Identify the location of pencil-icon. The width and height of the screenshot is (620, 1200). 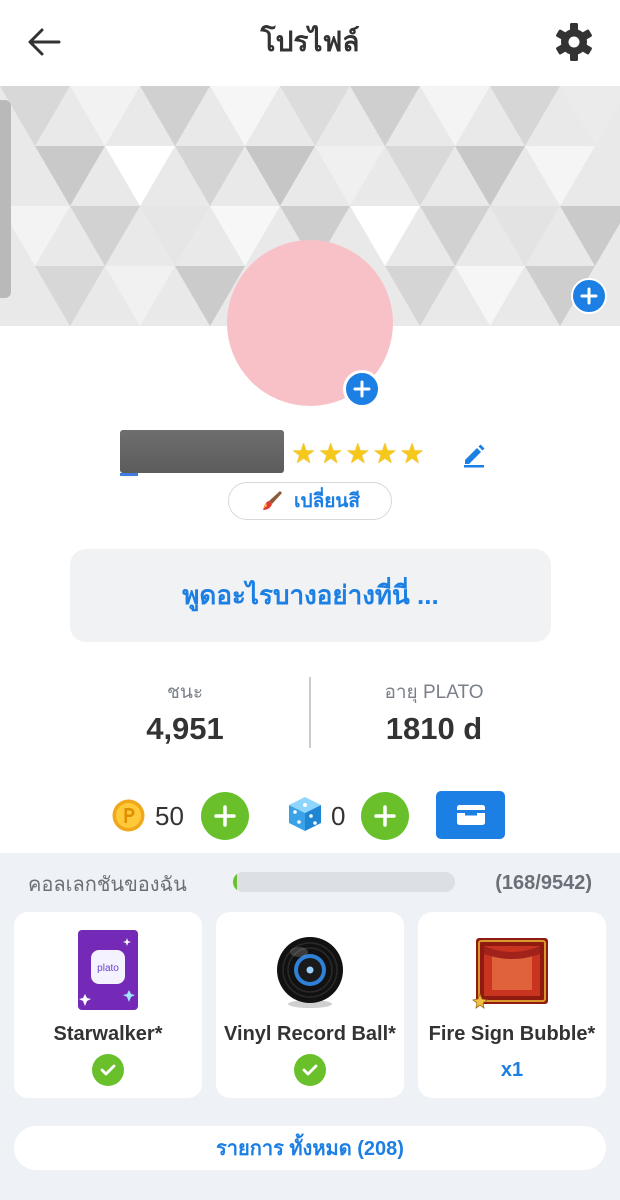
(474, 456).